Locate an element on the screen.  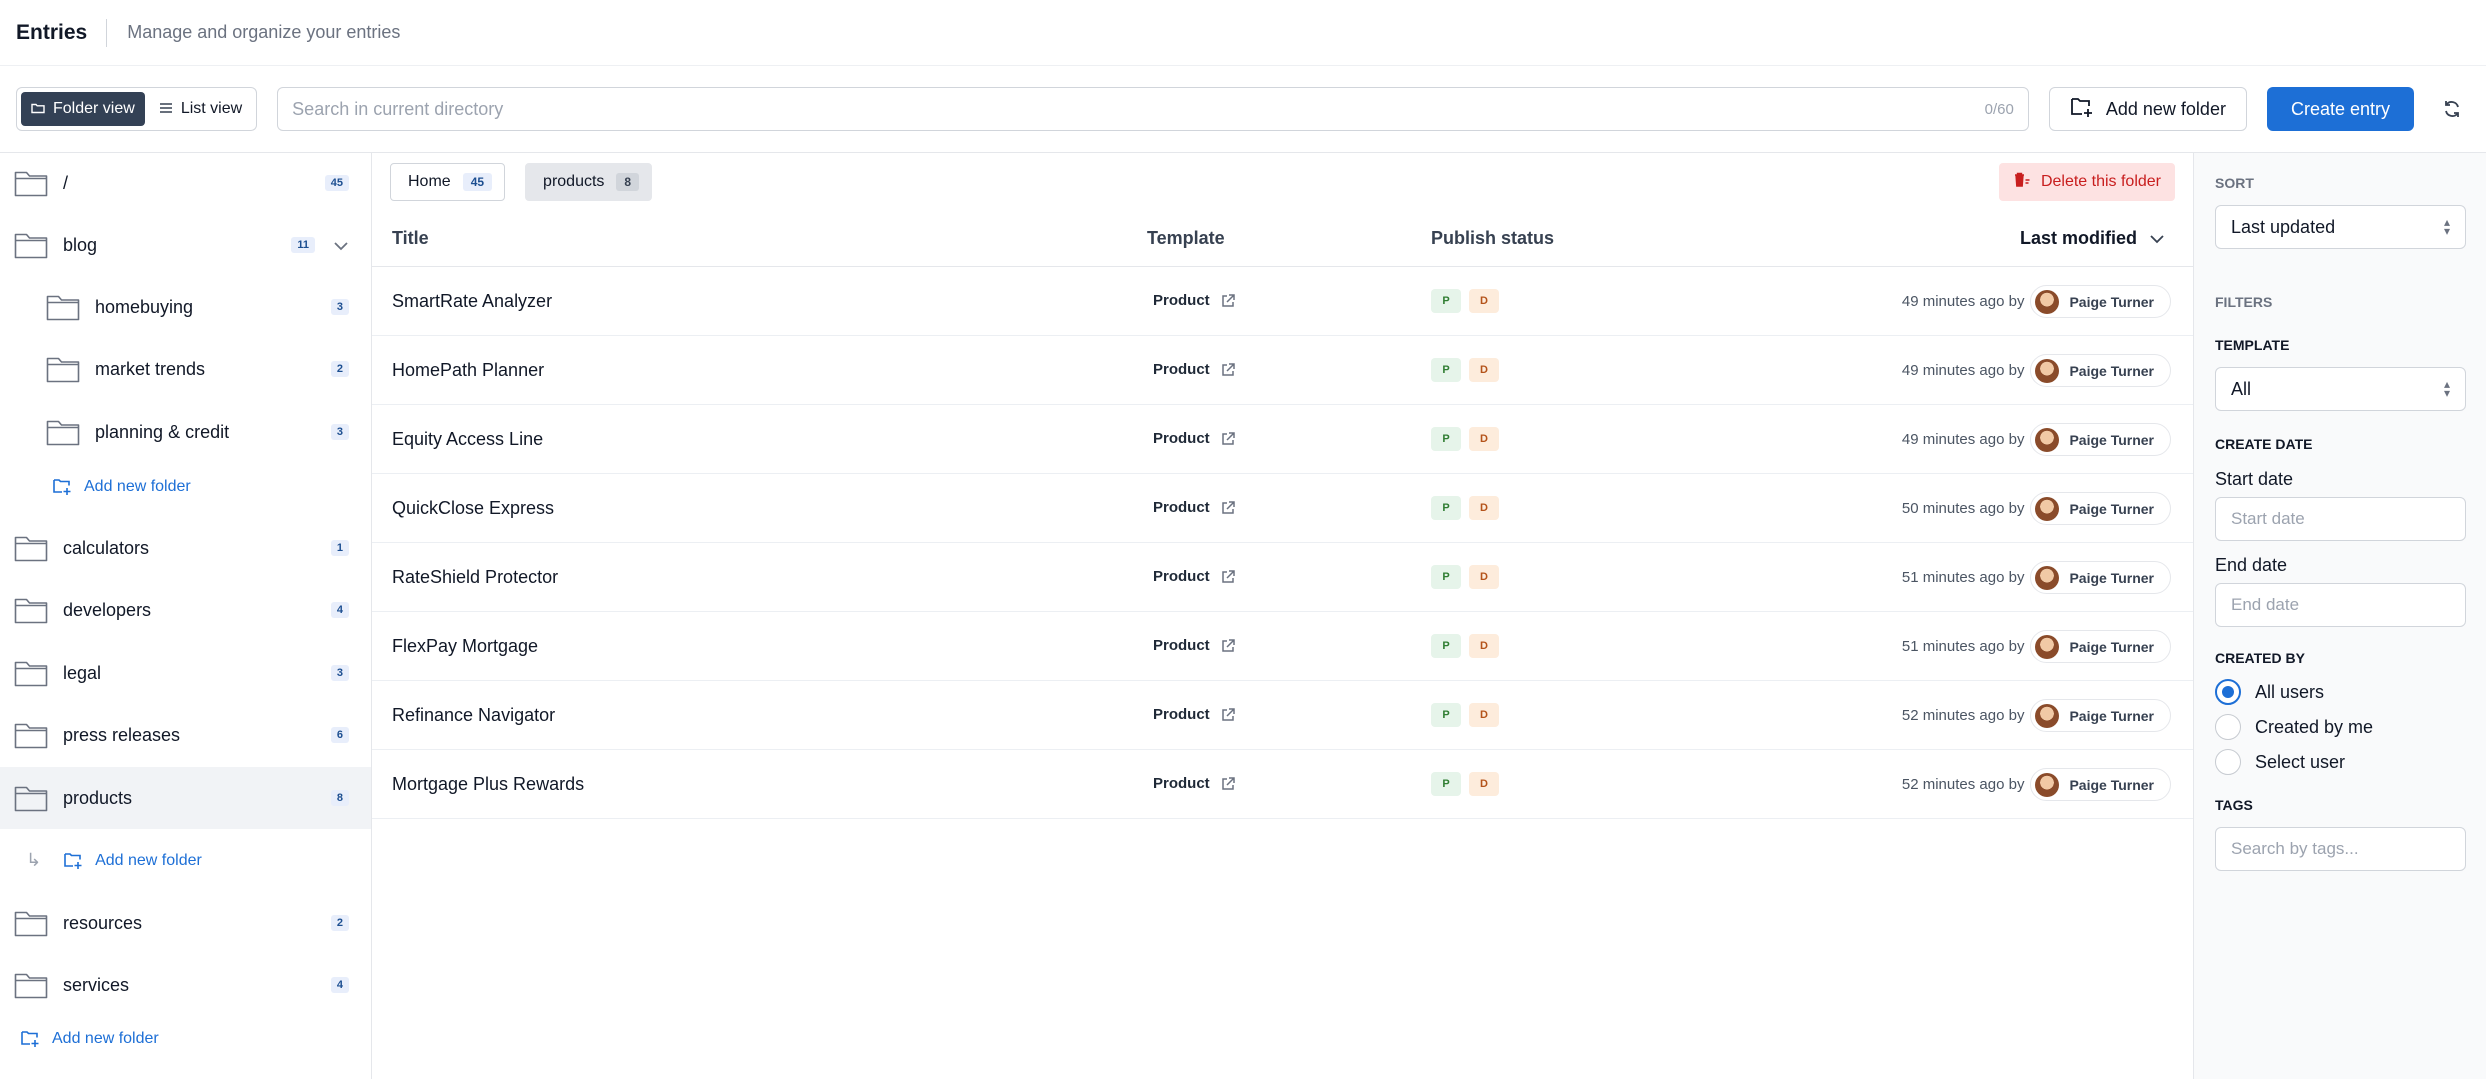
folder-open-icon is located at coordinates (38, 109).